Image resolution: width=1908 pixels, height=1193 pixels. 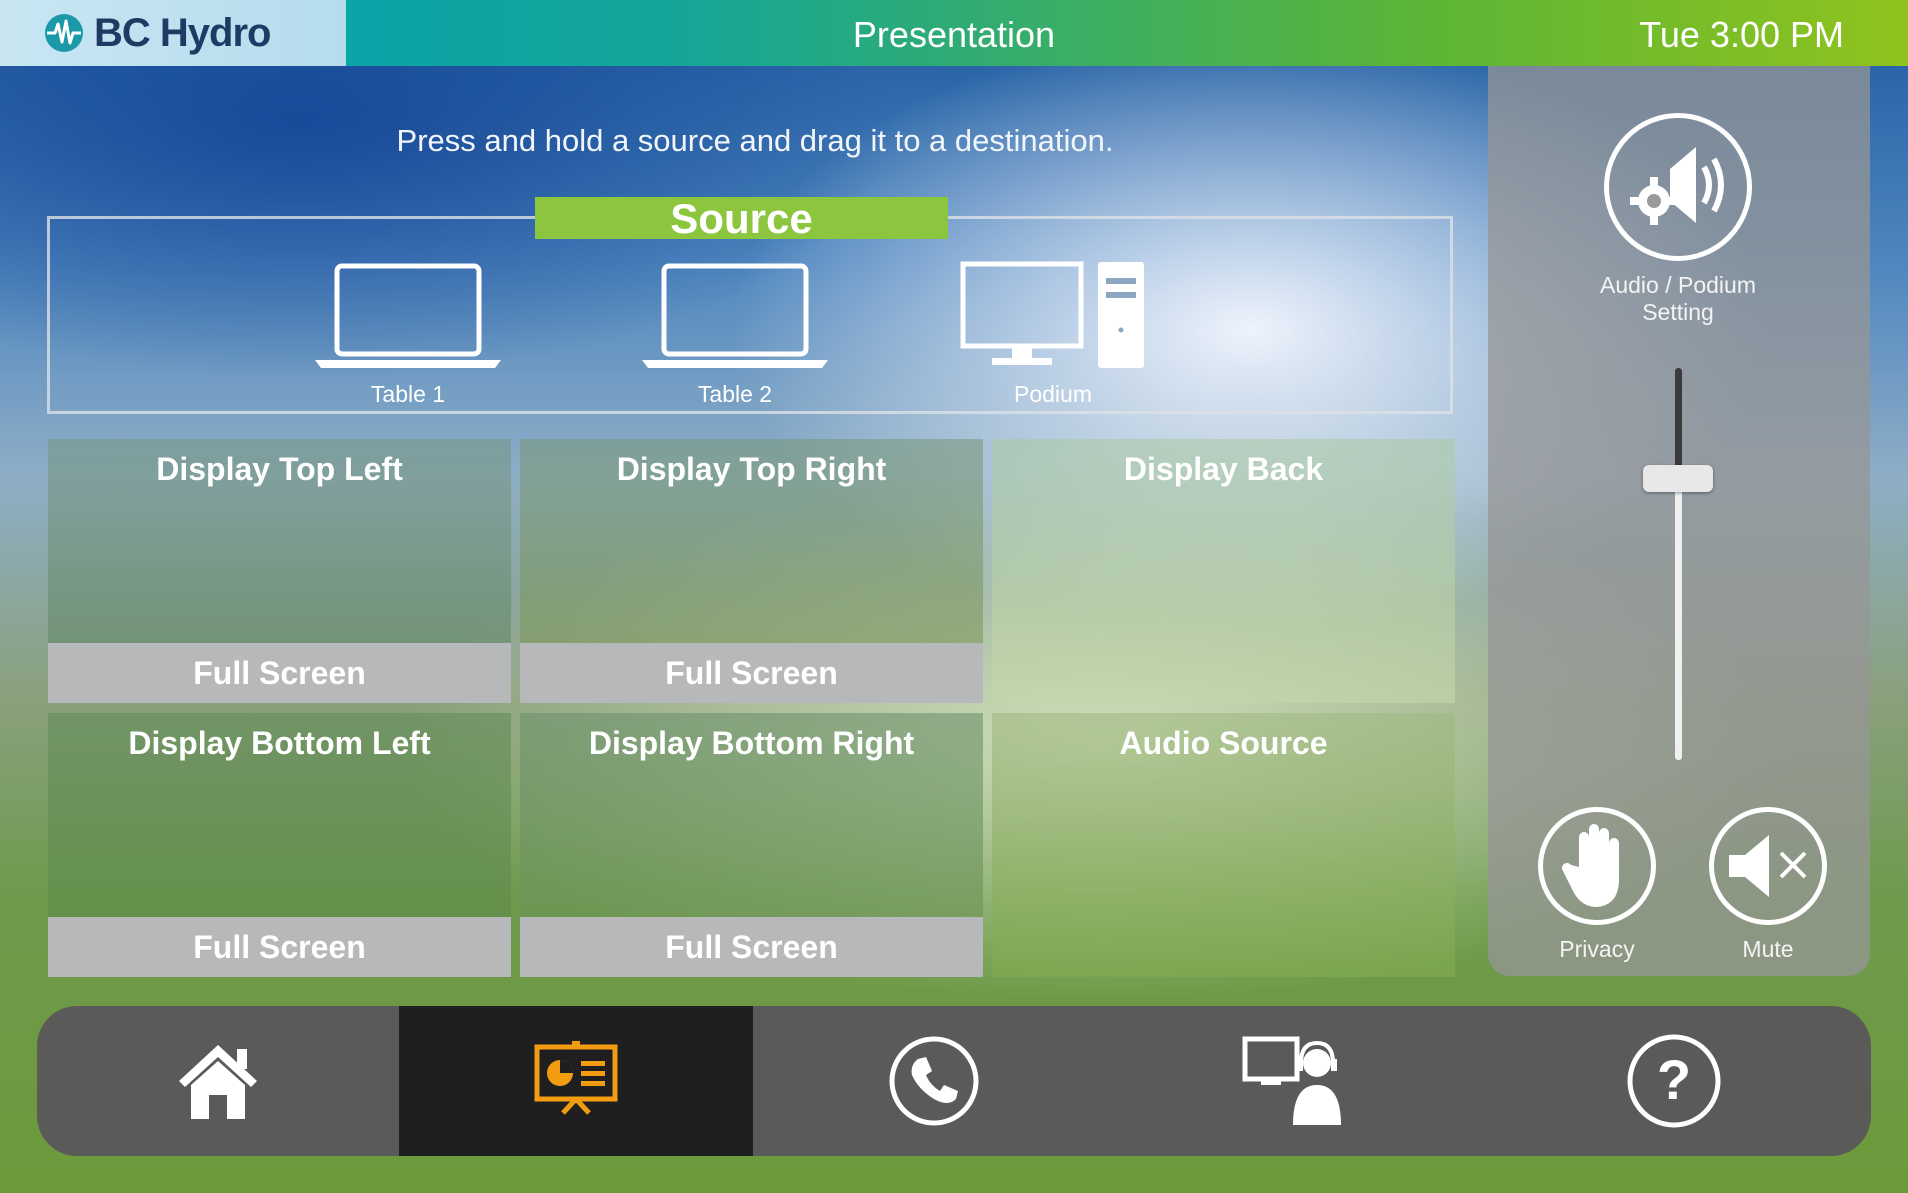 I want to click on volume-slider-fill, so click(x=1678, y=423).